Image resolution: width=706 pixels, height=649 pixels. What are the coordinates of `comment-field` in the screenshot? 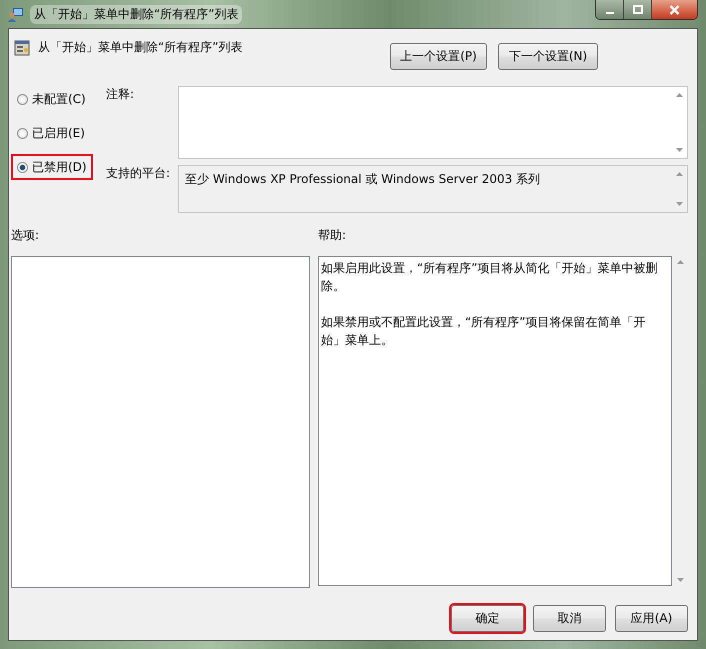 It's located at (433, 122).